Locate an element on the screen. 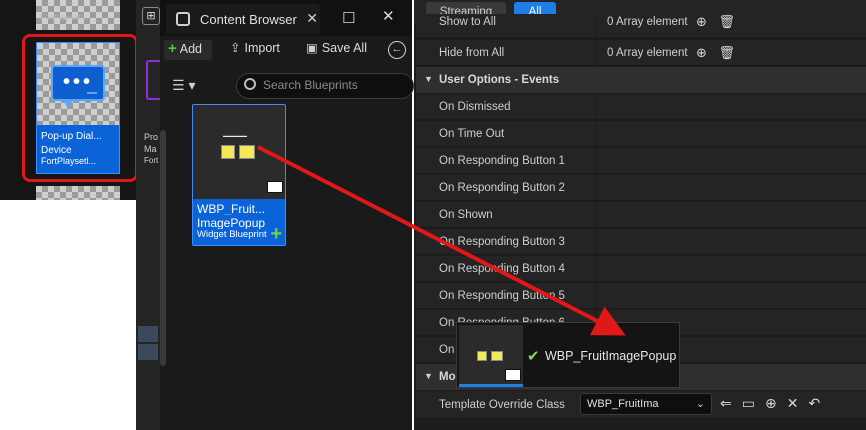 The height and width of the screenshot is (430, 866). browse-icon: ▭ is located at coordinates (748, 403).